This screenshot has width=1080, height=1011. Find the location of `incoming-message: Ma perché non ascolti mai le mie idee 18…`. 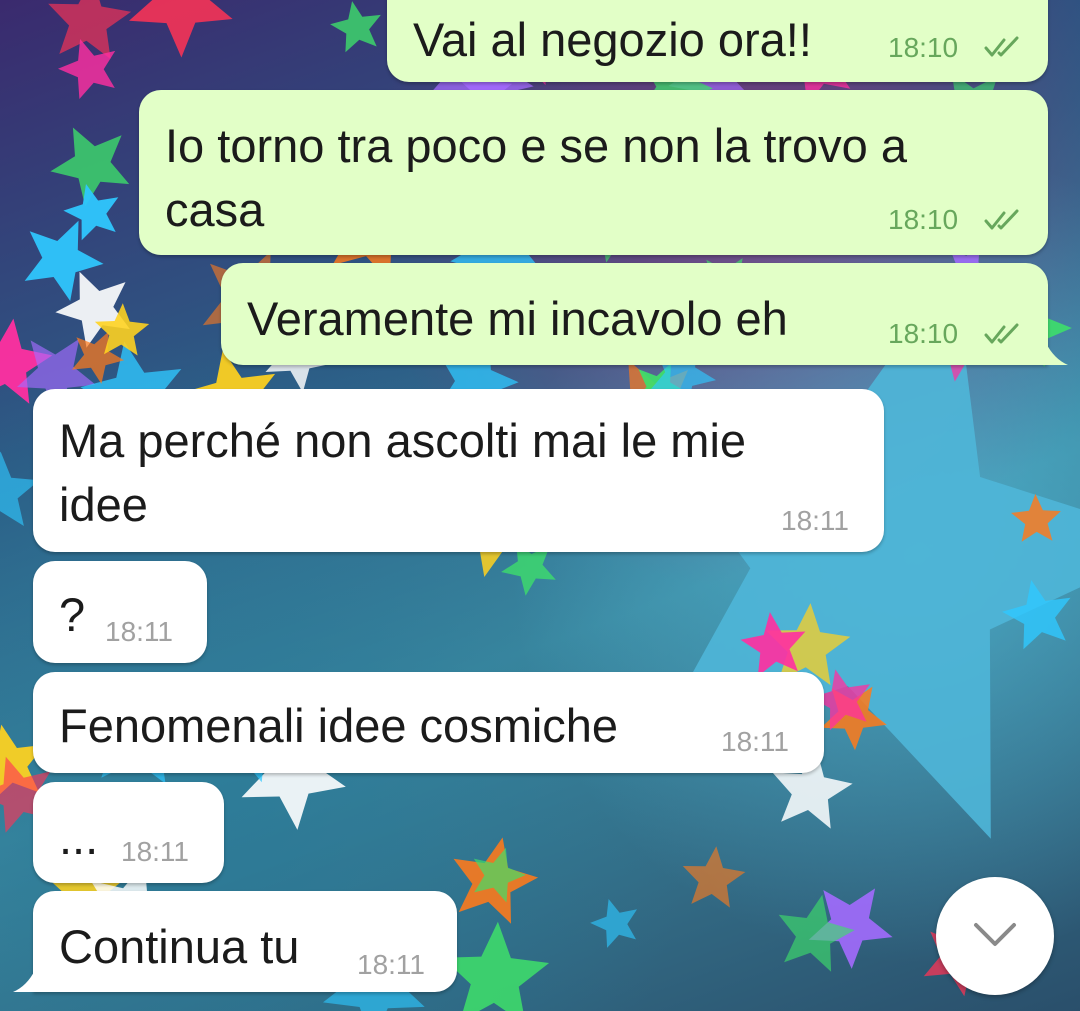

incoming-message: Ma perché non ascolti mai le mie idee 18… is located at coordinates (458, 470).